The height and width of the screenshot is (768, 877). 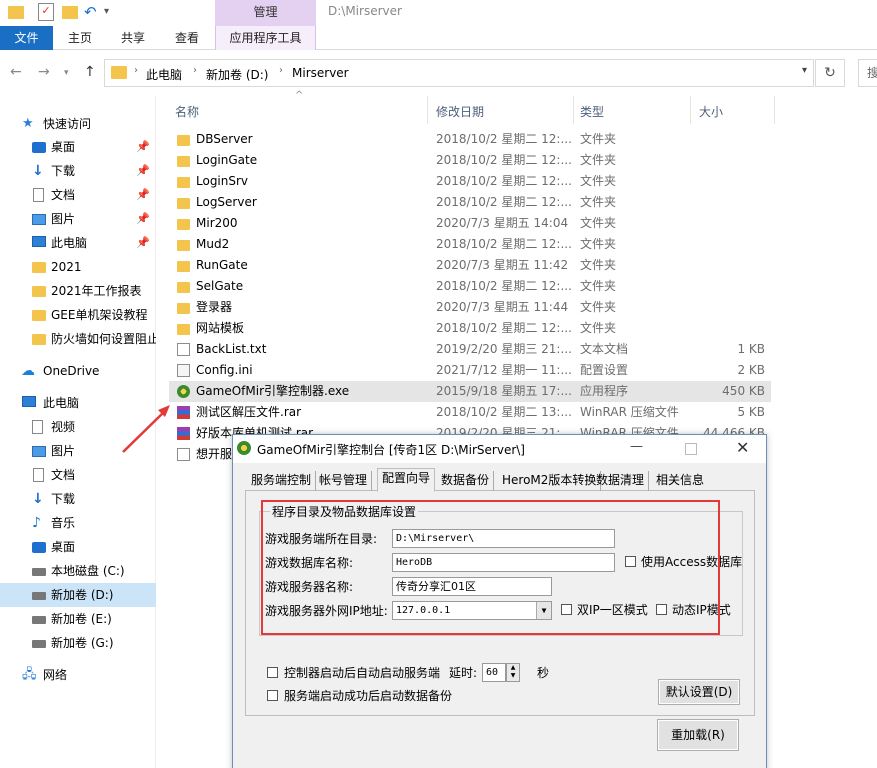 What do you see at coordinates (691, 449) in the screenshot?
I see `maximize-icon` at bounding box center [691, 449].